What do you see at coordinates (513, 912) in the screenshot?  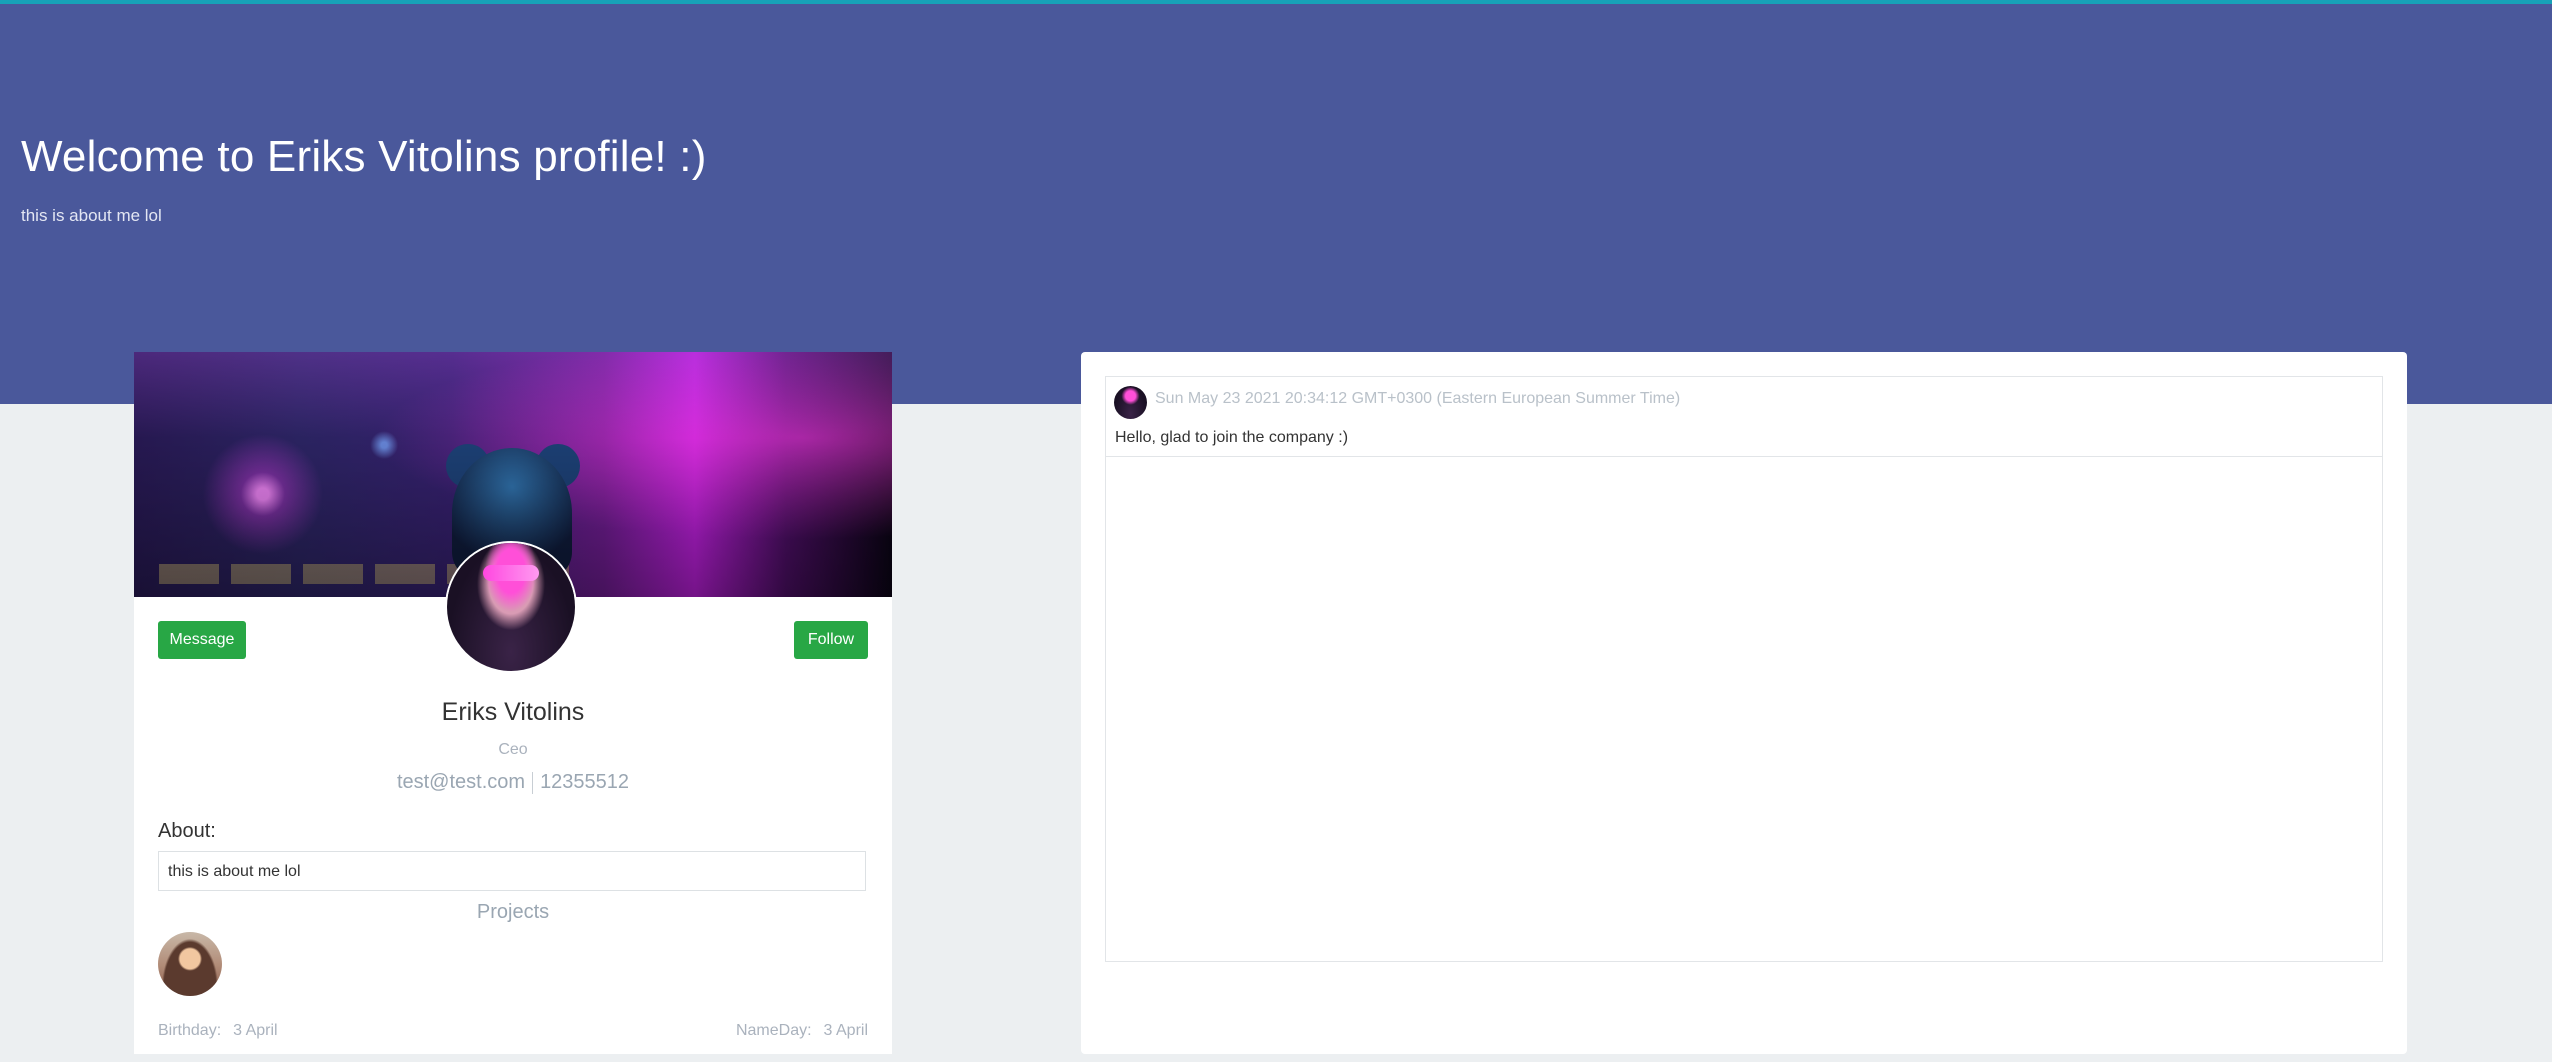 I see `projects-label: Projects` at bounding box center [513, 912].